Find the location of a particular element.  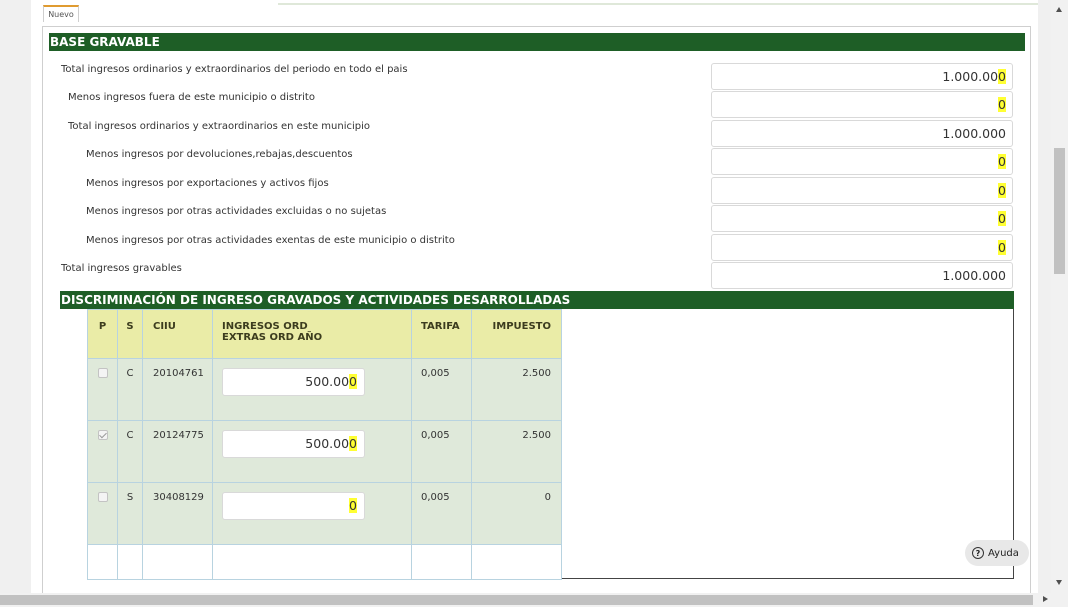

input-value: 1.000.00 is located at coordinates (970, 76).